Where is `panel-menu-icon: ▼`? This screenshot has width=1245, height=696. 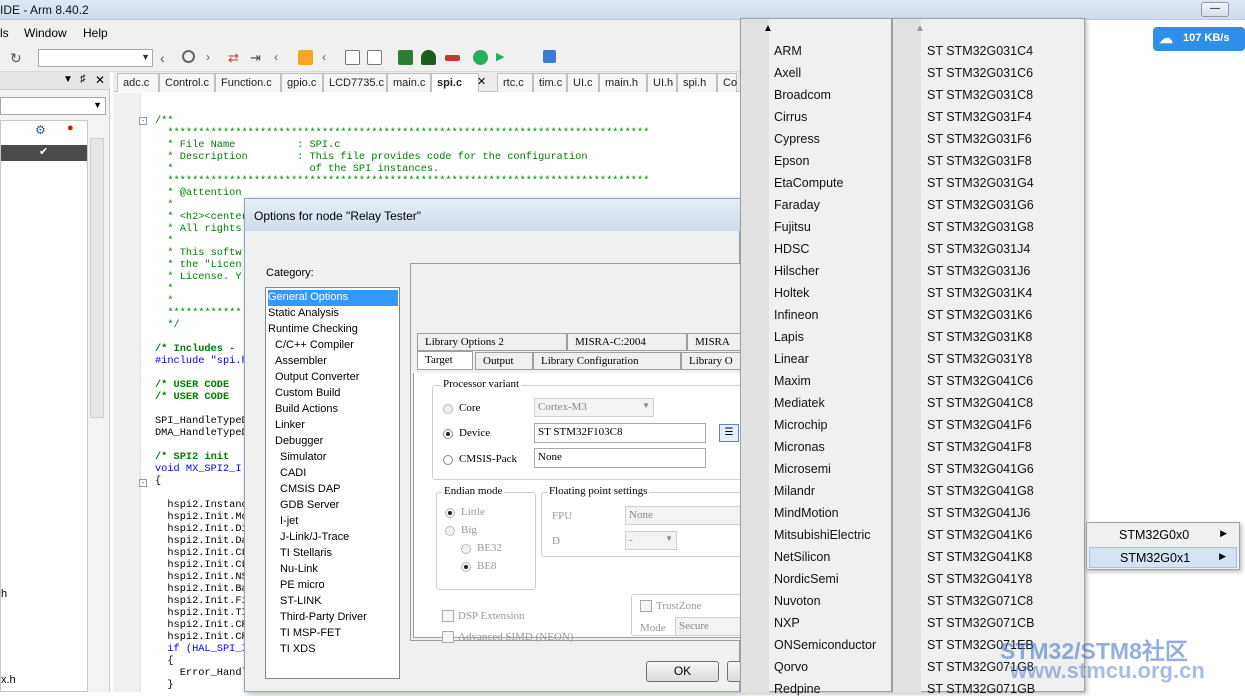
panel-menu-icon: ▼ is located at coordinates (68, 79).